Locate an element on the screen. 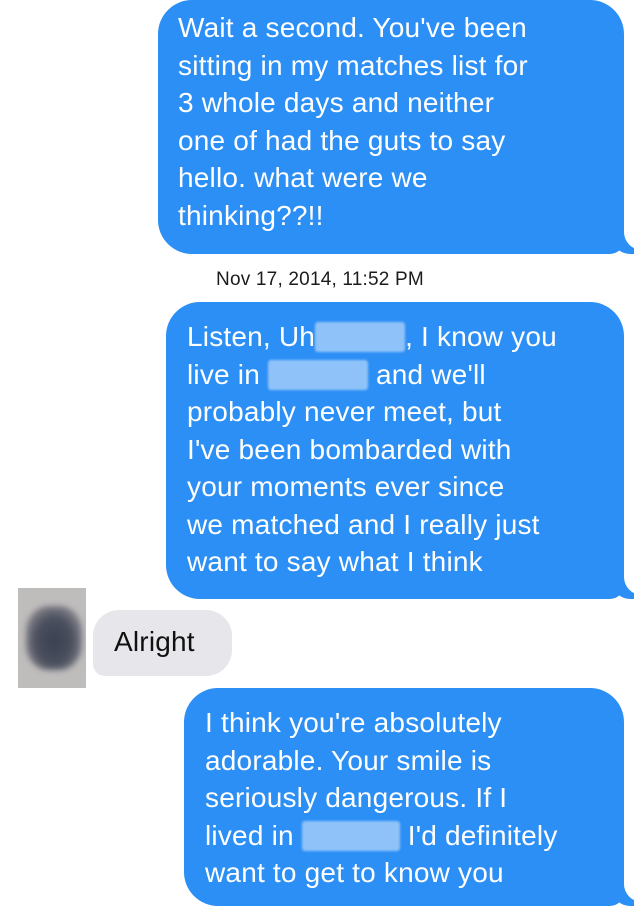 The image size is (640, 910). message-text-segment: Listen, Uh is located at coordinates (251, 336).